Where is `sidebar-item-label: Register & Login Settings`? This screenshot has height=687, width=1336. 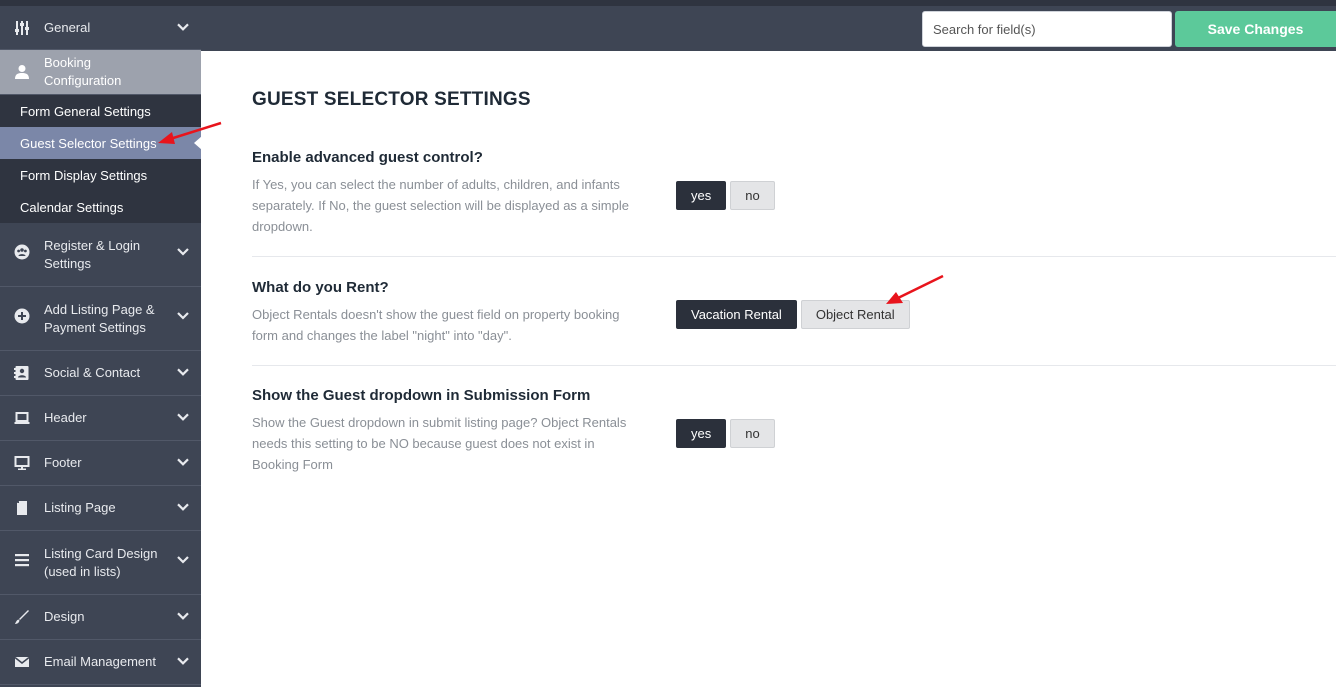
sidebar-item-label: Register & Login Settings is located at coordinates (92, 254).